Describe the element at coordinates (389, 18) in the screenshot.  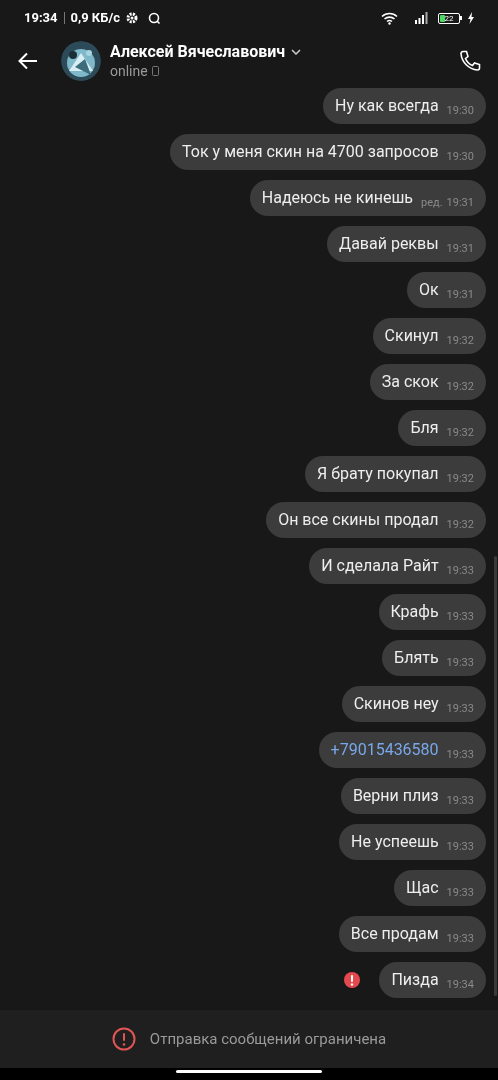
I see `wifi-icon` at that location.